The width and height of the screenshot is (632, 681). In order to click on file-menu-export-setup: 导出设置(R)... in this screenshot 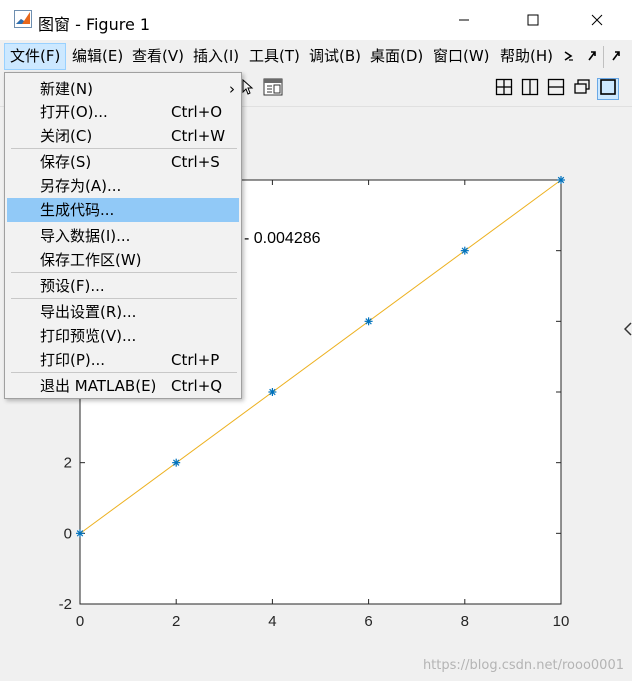, I will do `click(123, 312)`.